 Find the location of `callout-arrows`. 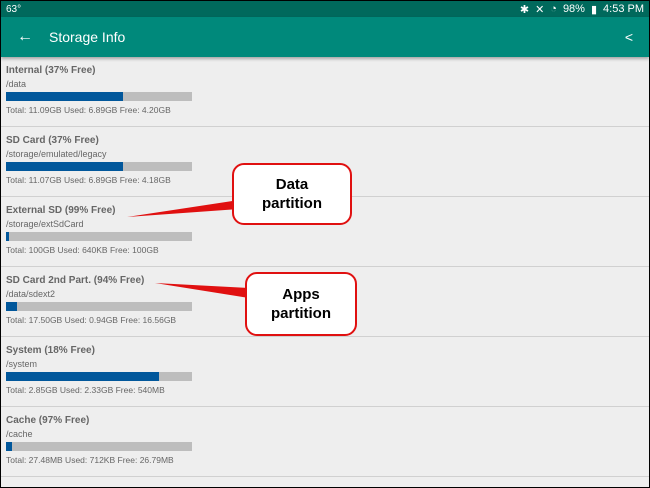

callout-arrows is located at coordinates (188, 249).